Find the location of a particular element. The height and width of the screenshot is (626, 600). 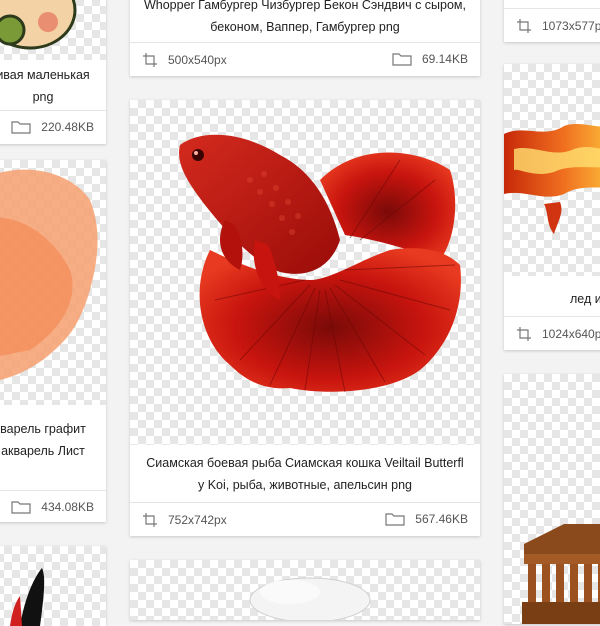

file-size: 434.08KB is located at coordinates (52, 507).